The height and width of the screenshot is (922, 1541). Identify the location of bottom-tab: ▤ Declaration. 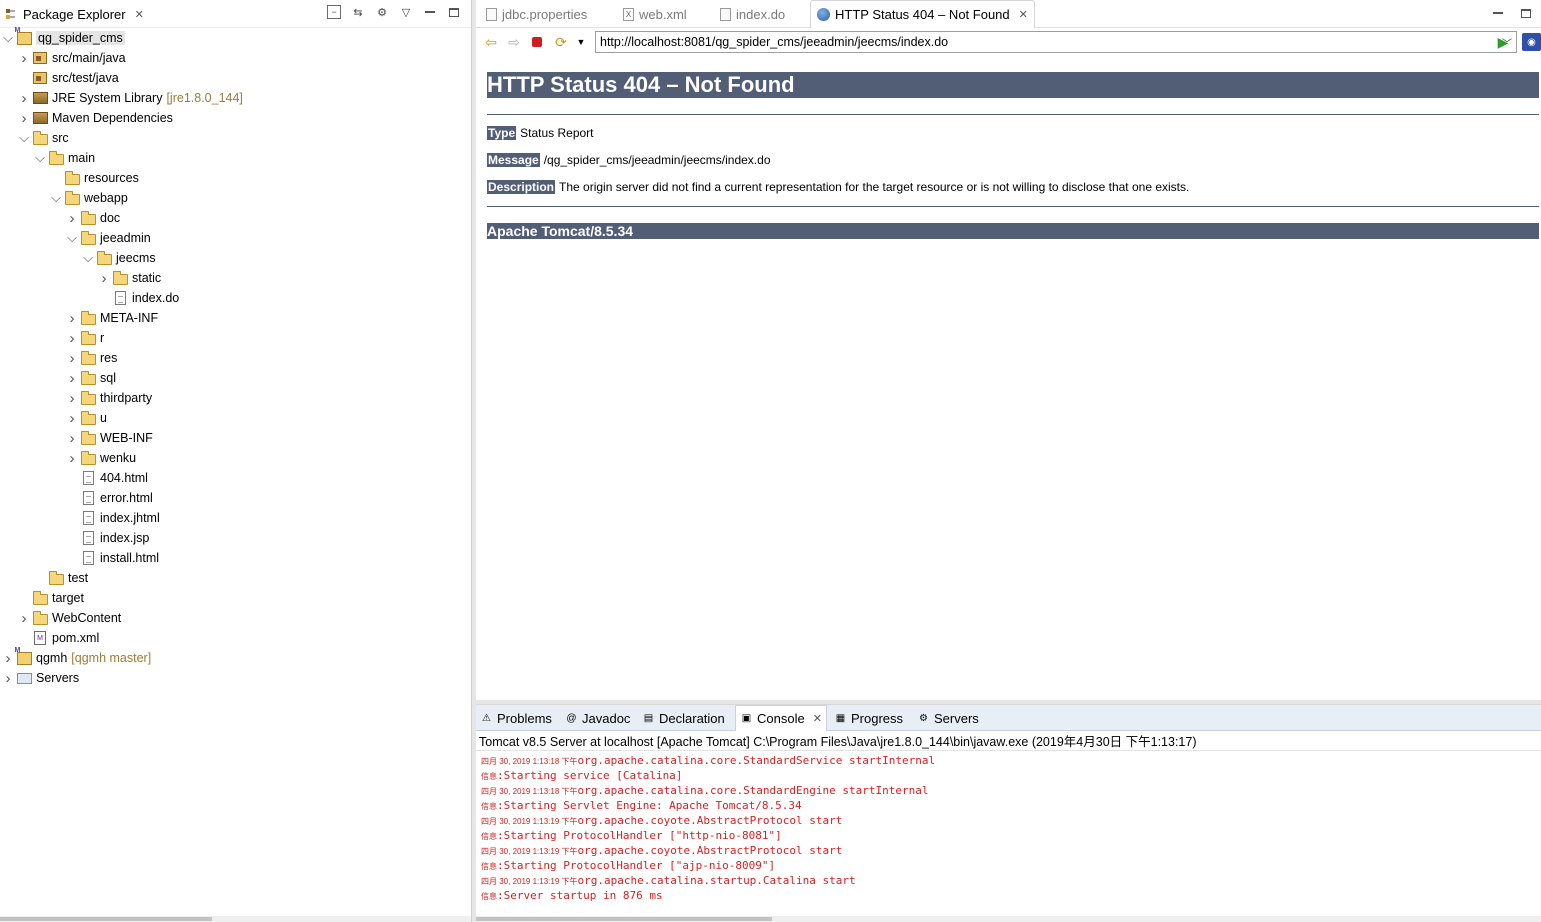
(683, 718).